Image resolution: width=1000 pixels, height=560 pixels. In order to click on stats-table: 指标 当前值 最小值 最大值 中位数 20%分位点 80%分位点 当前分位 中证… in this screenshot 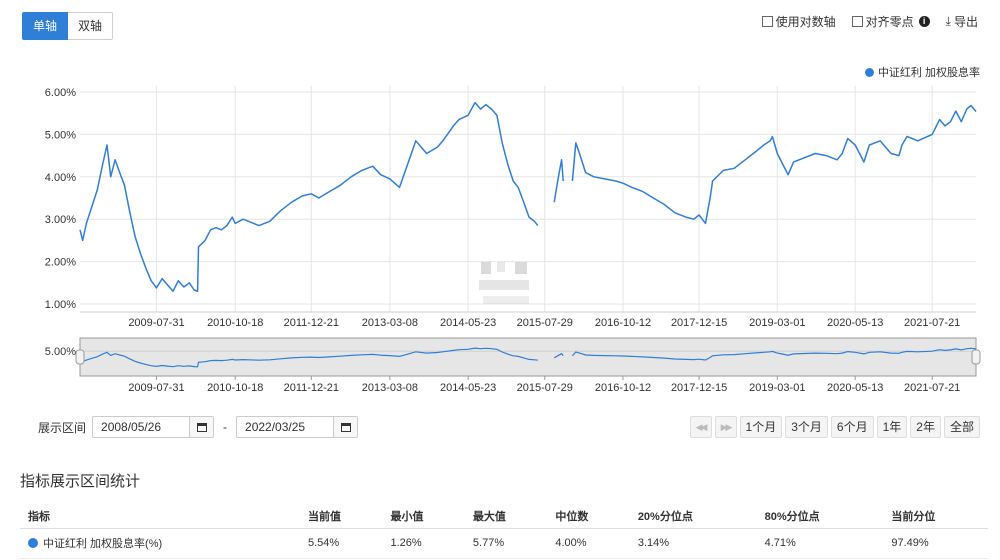, I will do `click(504, 531)`.